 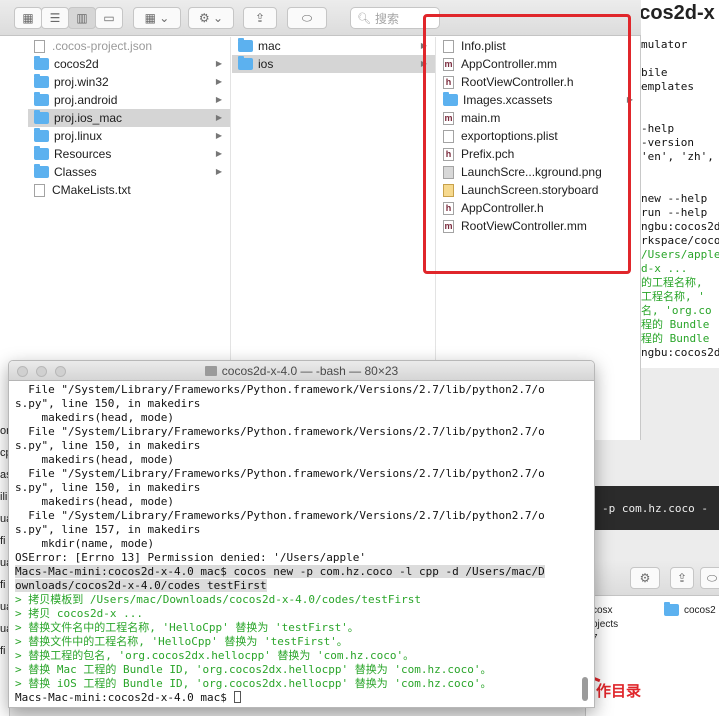 I want to click on finder-item: Resources ▶, so click(x=129, y=154).